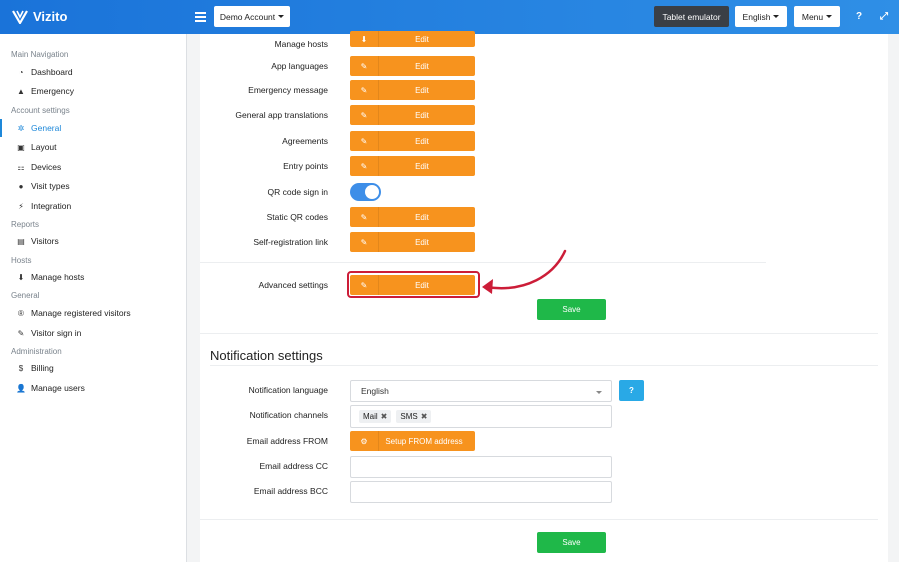  I want to click on sidebar-item-label: General, so click(46, 128).